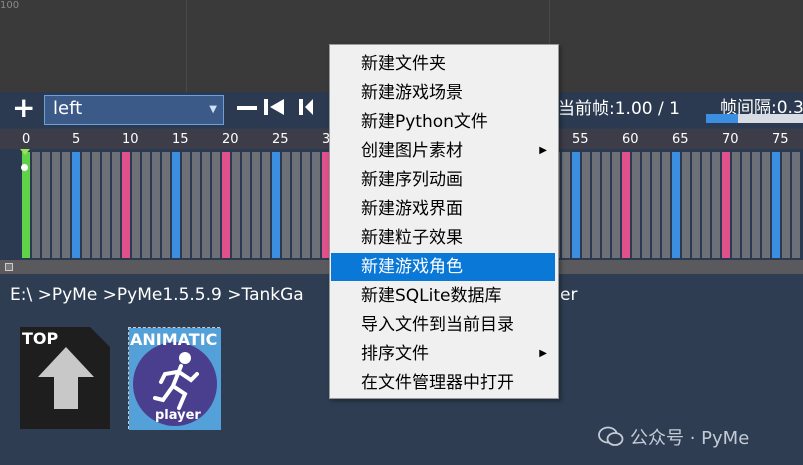  What do you see at coordinates (412, 209) in the screenshot?
I see `context-menu-item-label: 新建游戏界面` at bounding box center [412, 209].